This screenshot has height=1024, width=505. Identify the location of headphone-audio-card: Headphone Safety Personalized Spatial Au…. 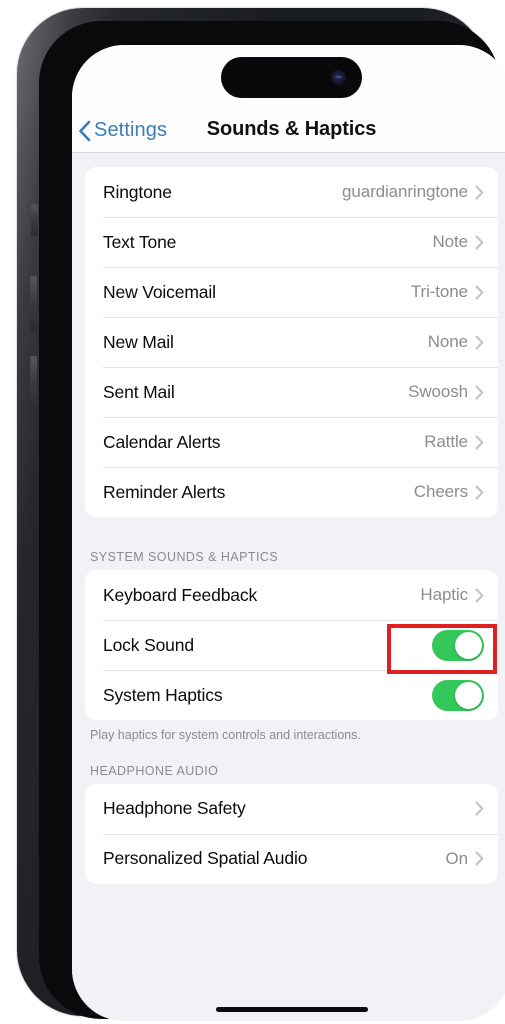
(291, 833).